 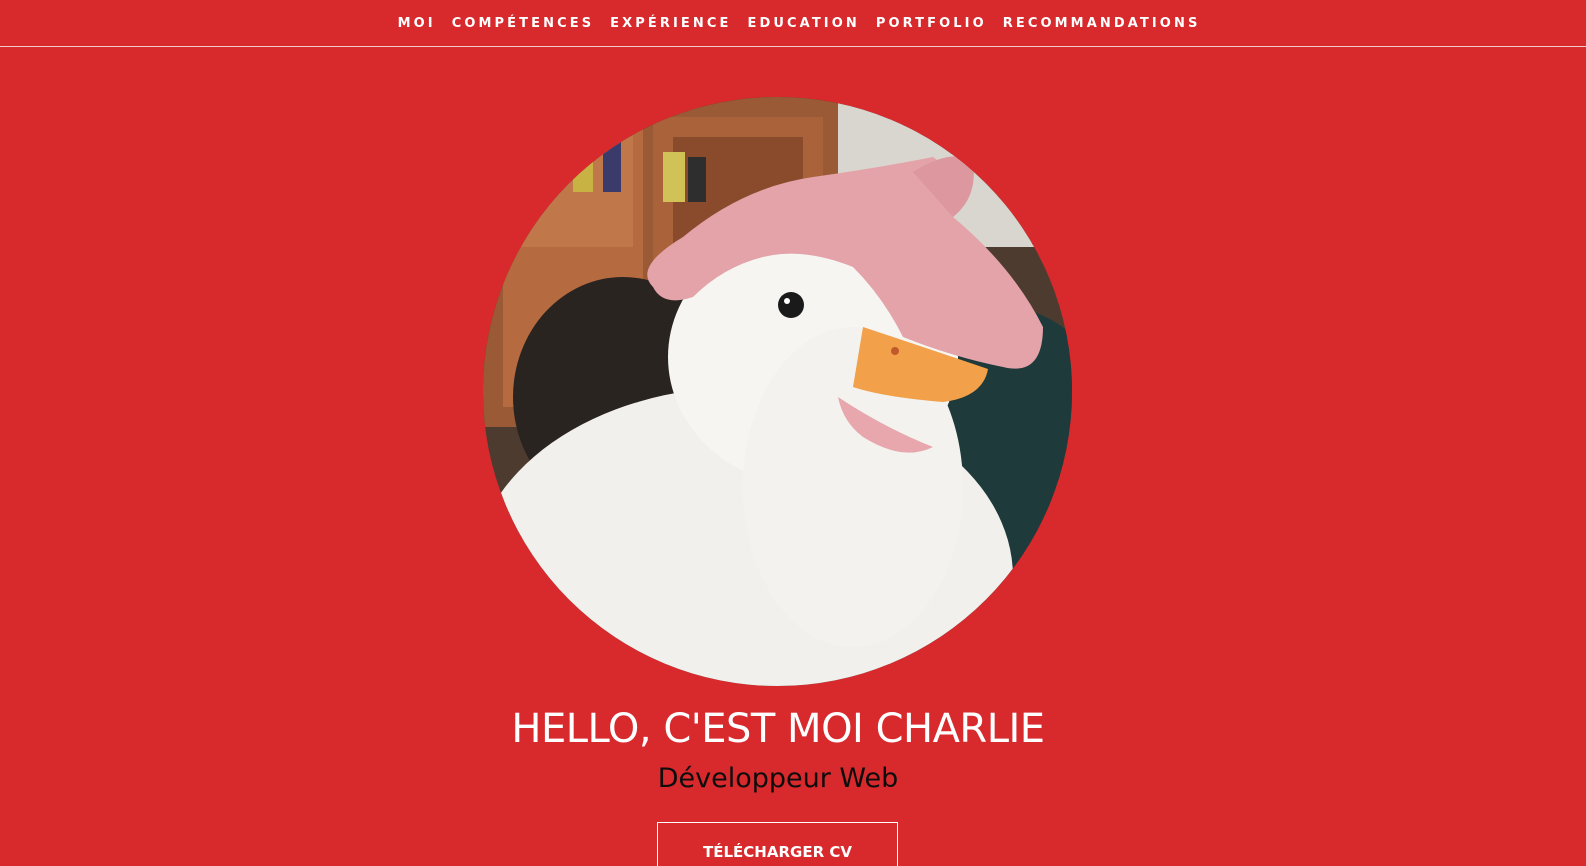 What do you see at coordinates (931, 23) in the screenshot?
I see `nav-item-portfolio: PORTFOLIO` at bounding box center [931, 23].